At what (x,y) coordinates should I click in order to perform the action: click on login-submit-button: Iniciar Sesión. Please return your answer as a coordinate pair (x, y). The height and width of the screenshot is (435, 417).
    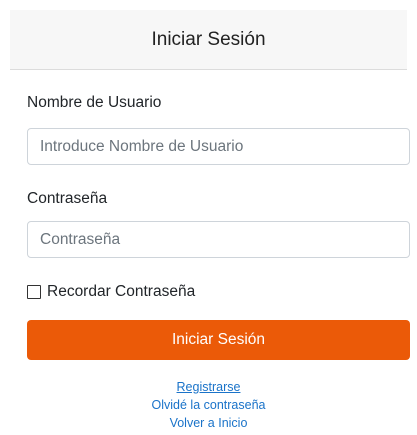
    Looking at the image, I should click on (218, 340).